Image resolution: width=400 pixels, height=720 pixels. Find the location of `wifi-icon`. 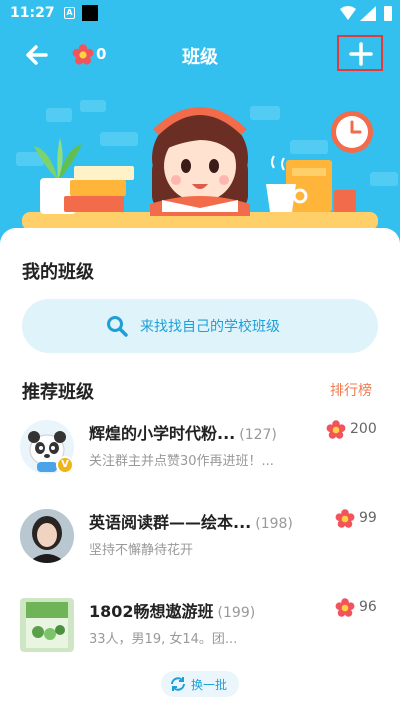

wifi-icon is located at coordinates (348, 13).